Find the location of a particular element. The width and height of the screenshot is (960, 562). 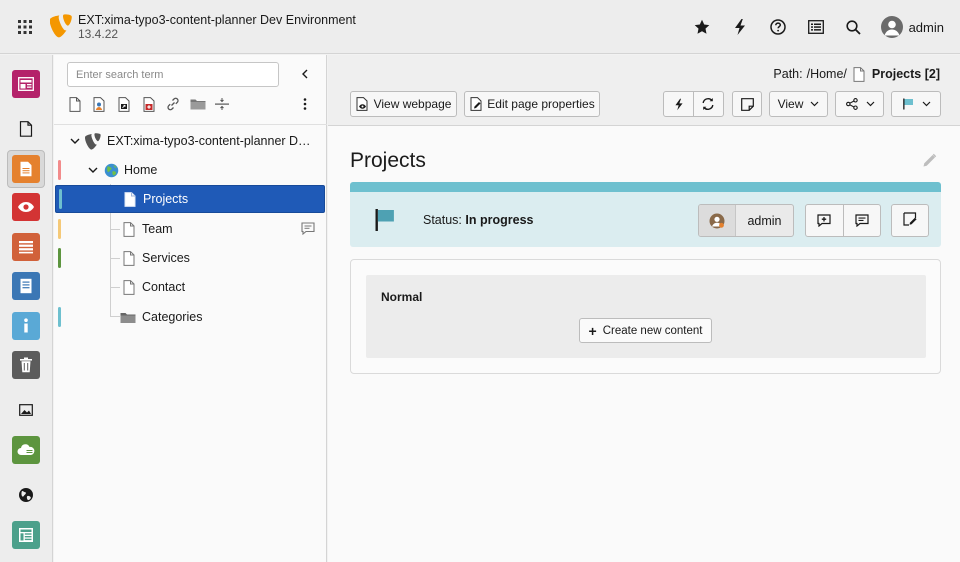

file-icon is located at coordinates (26, 129).